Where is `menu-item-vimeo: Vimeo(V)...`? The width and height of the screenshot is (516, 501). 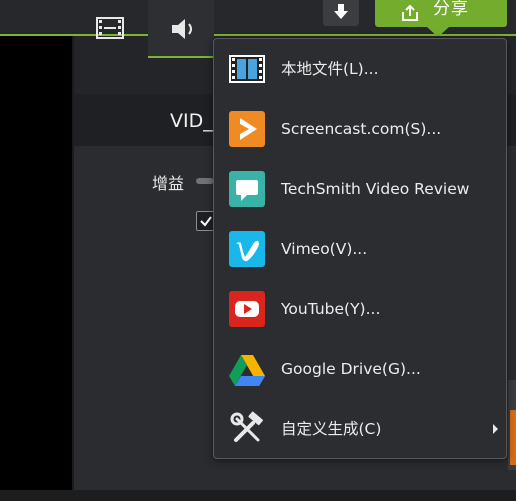
menu-item-vimeo: Vimeo(V)... is located at coordinates (360, 249).